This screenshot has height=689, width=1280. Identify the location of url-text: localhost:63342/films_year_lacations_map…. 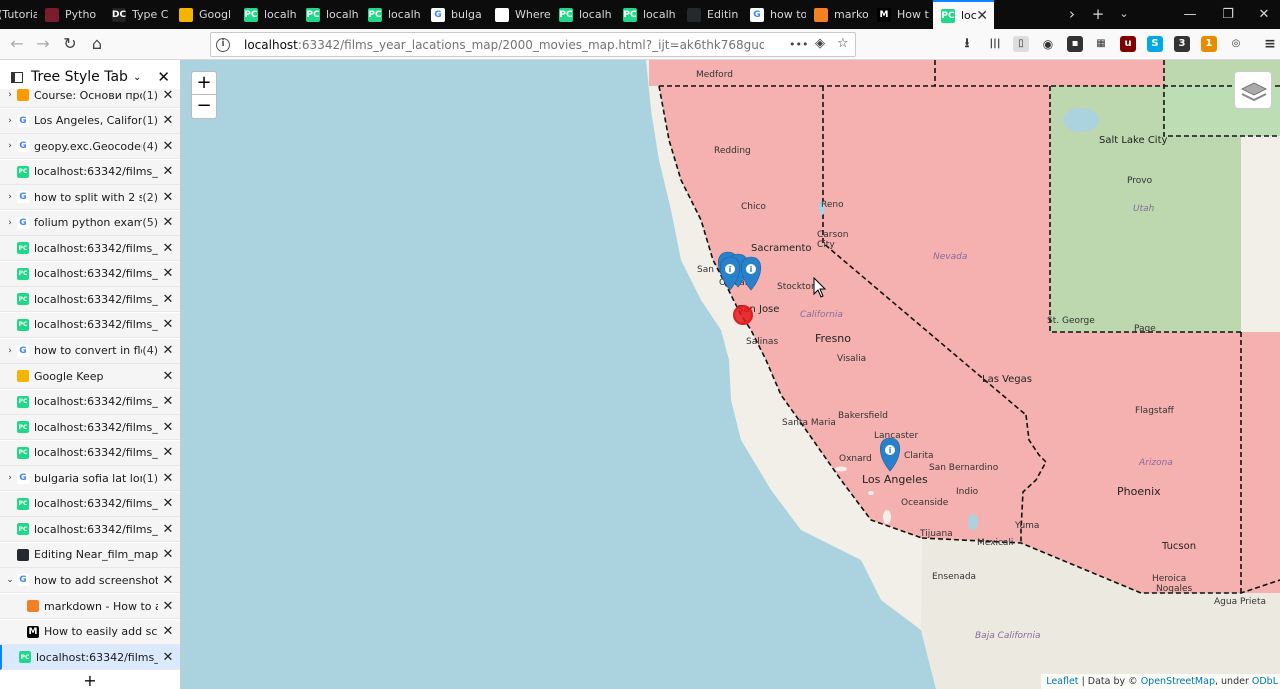
(504, 45).